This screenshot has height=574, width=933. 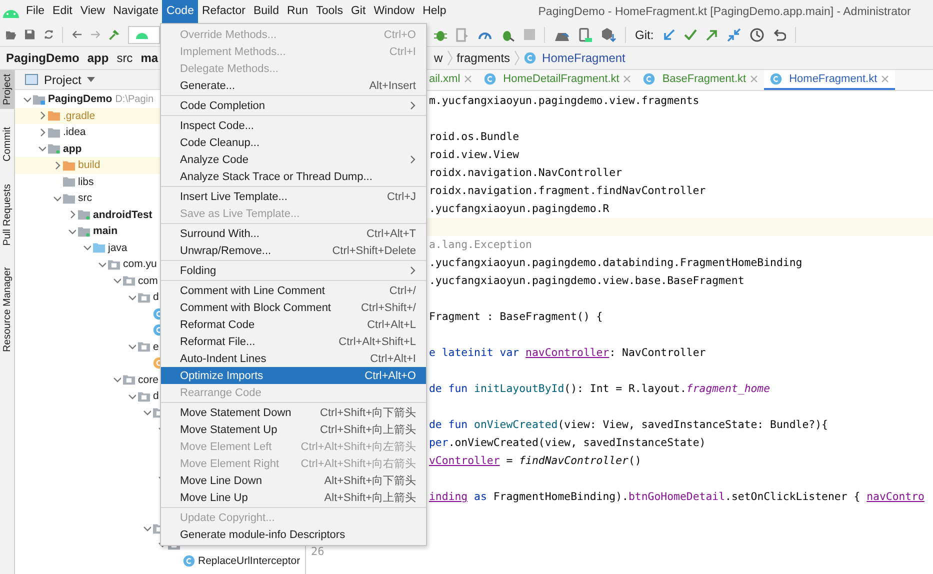 I want to click on code-line: m.yucfangxiaoyun.pagingdemo.view.fragments, so click(x=564, y=101).